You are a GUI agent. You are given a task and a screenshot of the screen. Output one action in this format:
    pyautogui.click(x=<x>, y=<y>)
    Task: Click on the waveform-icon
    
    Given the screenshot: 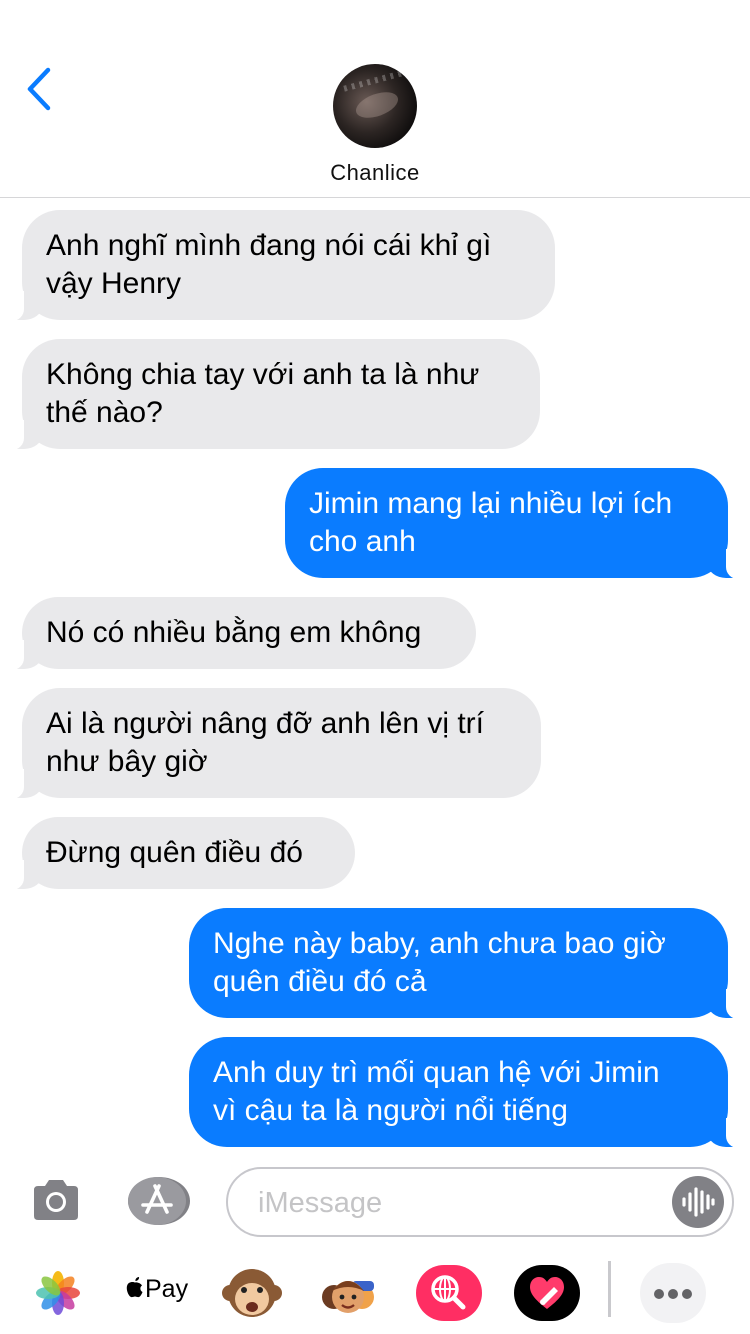 What is the action you would take?
    pyautogui.click(x=698, y=1202)
    